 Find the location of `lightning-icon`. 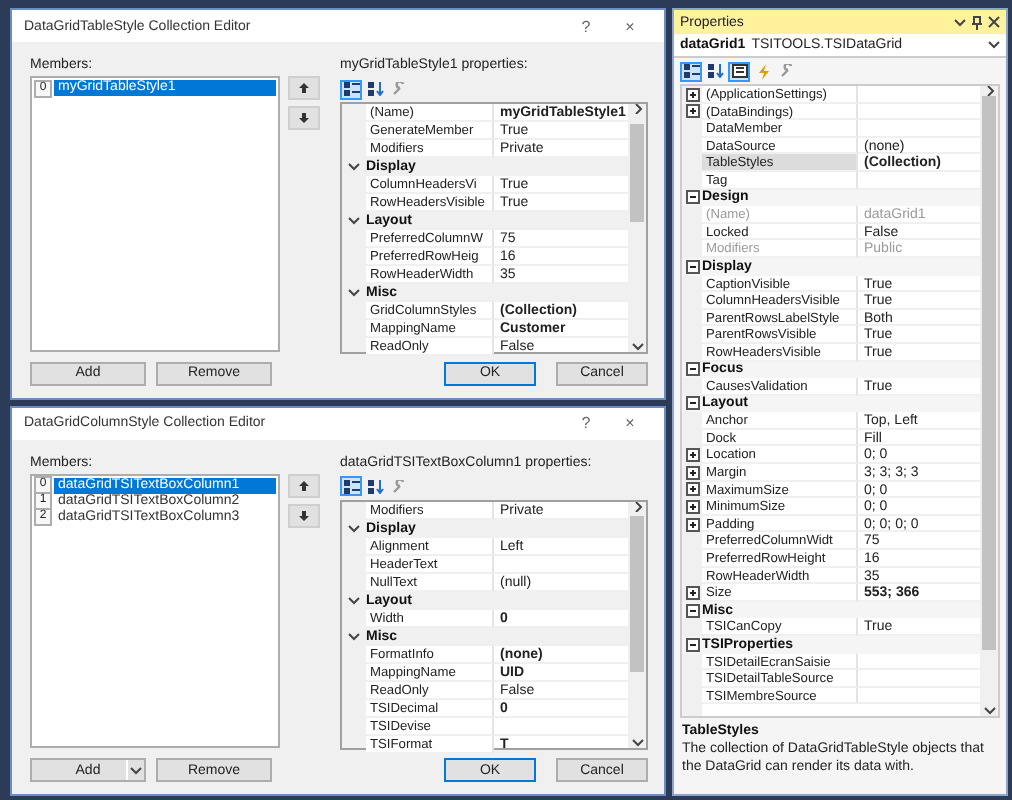

lightning-icon is located at coordinates (763, 71).